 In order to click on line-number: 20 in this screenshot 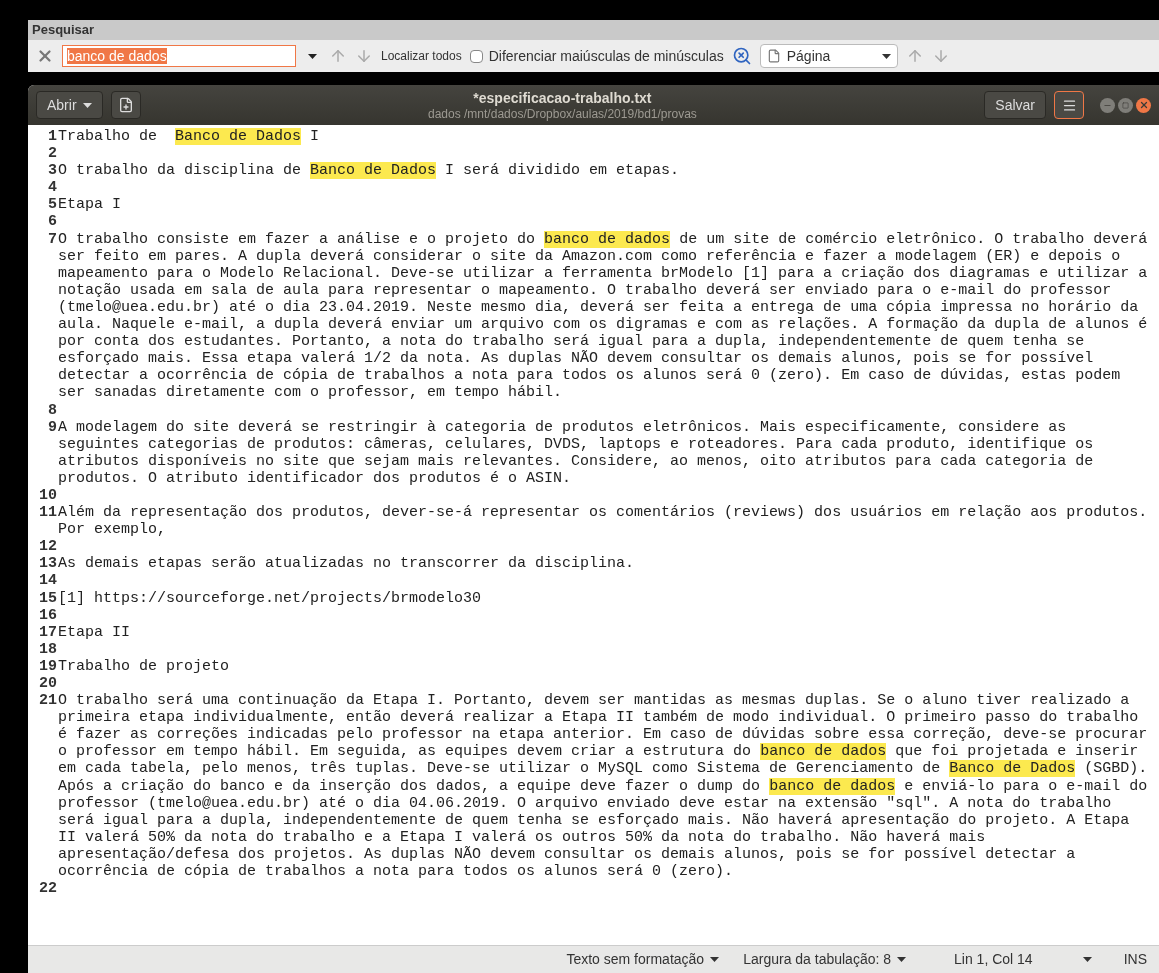, I will do `click(48, 684)`.